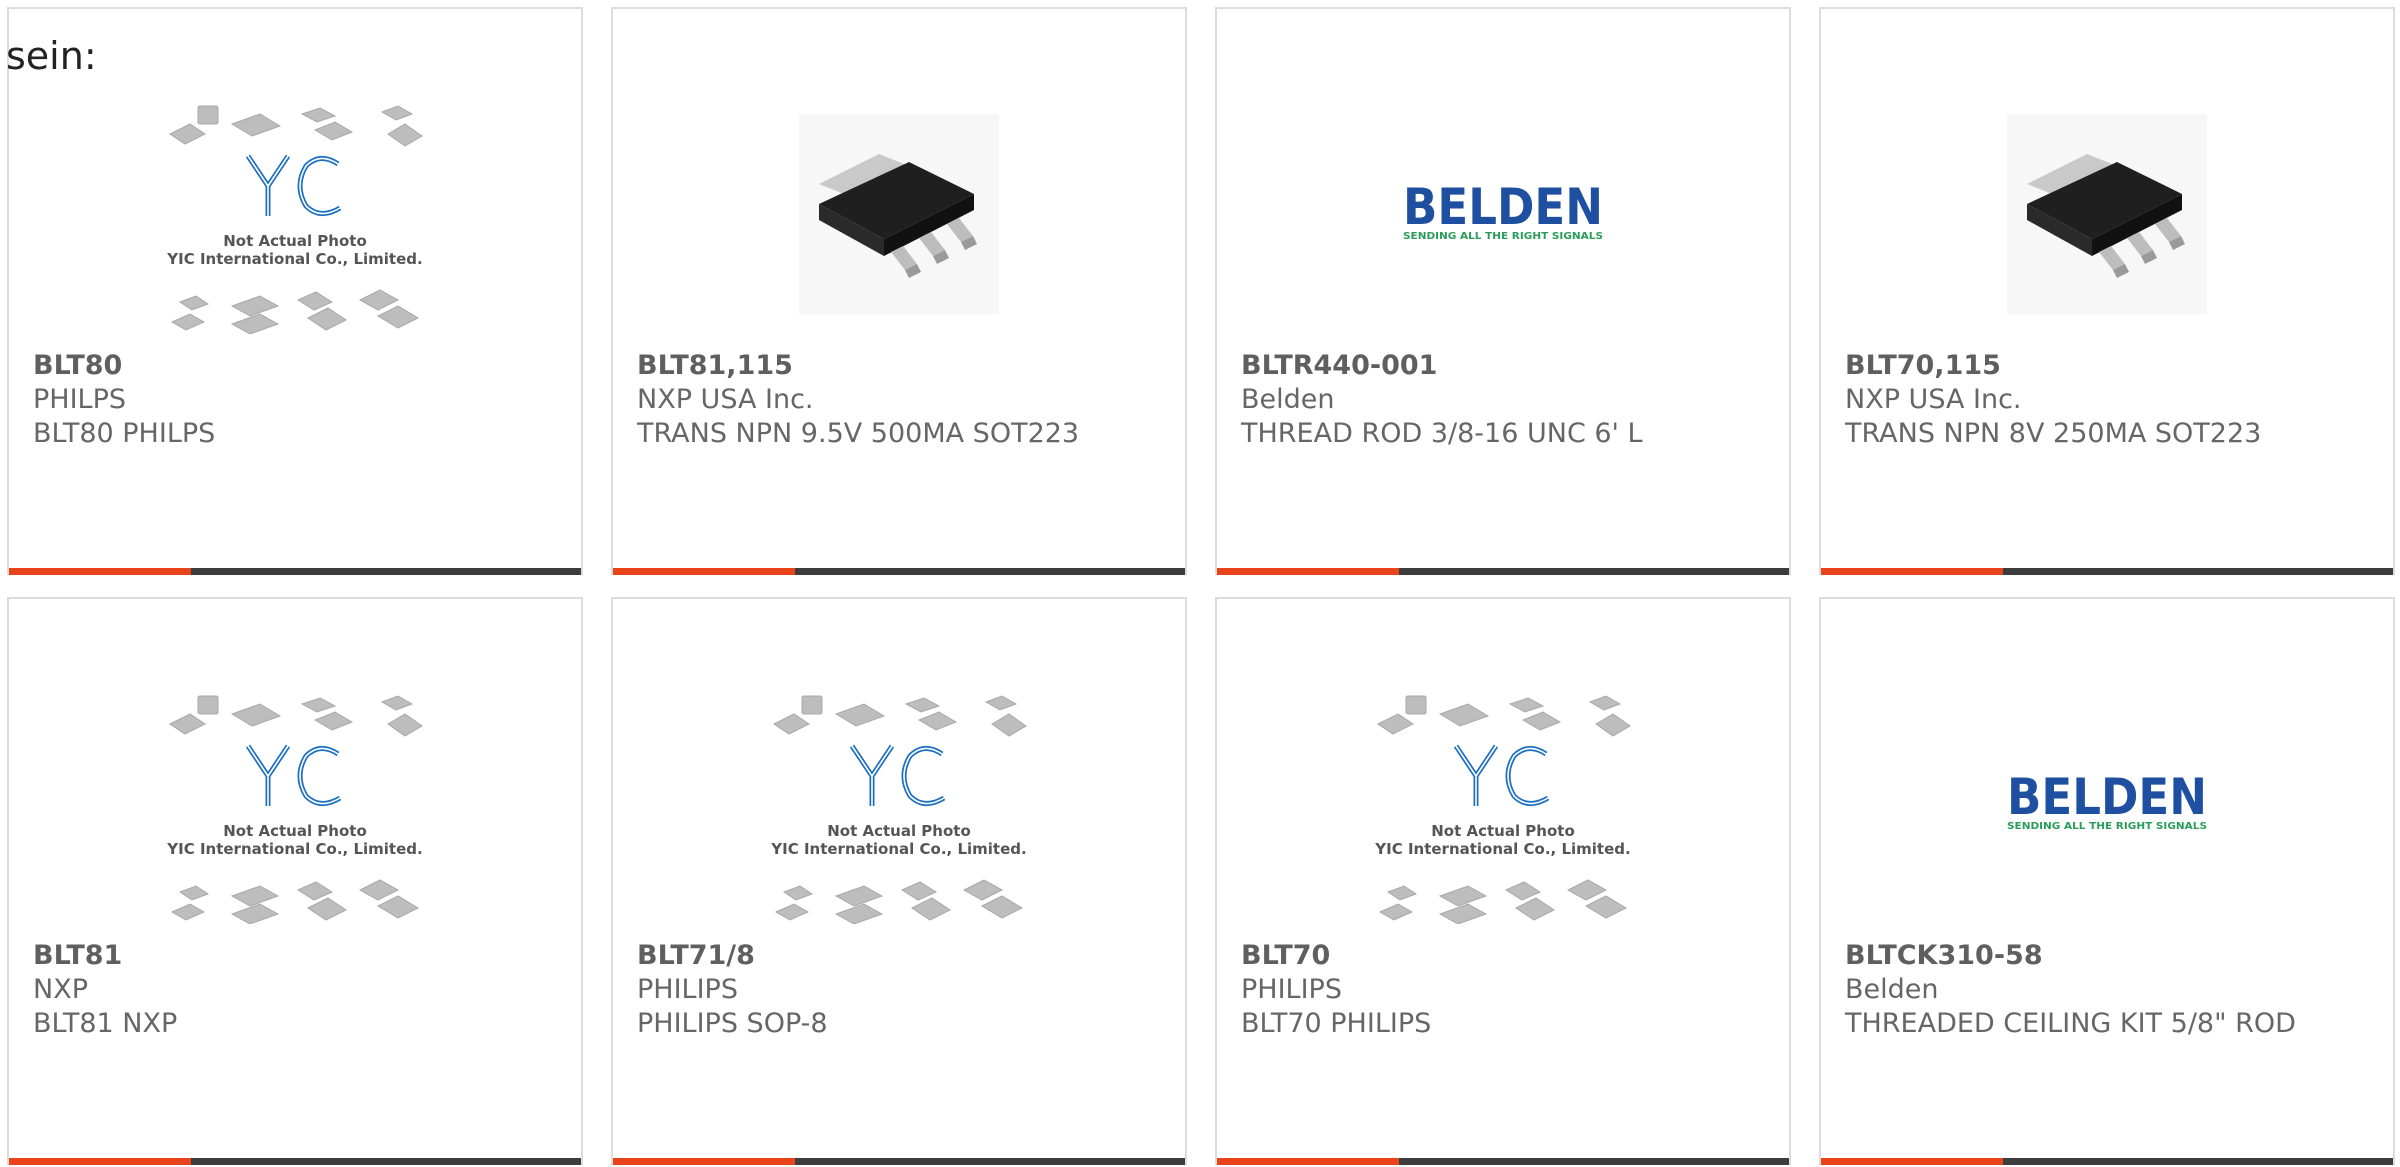  What do you see at coordinates (1336, 1023) in the screenshot?
I see `product-description: BLT70 PHILIPS` at bounding box center [1336, 1023].